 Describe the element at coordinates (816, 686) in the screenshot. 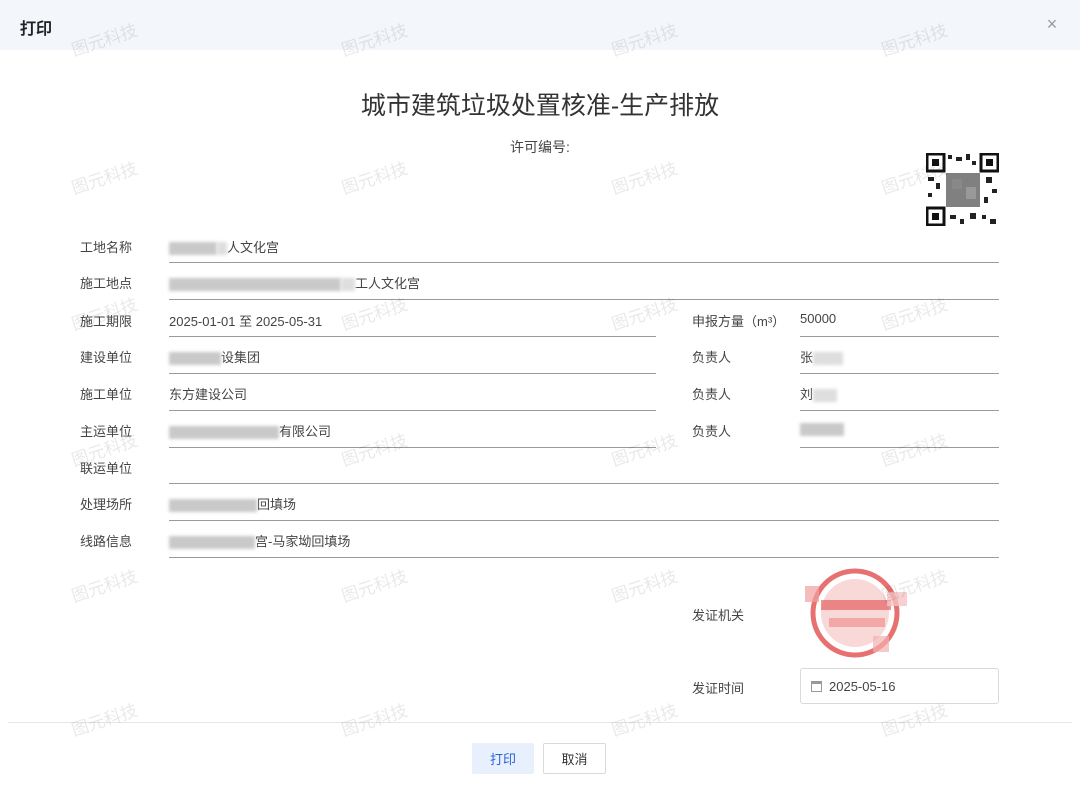

I see `calendar-icon` at that location.